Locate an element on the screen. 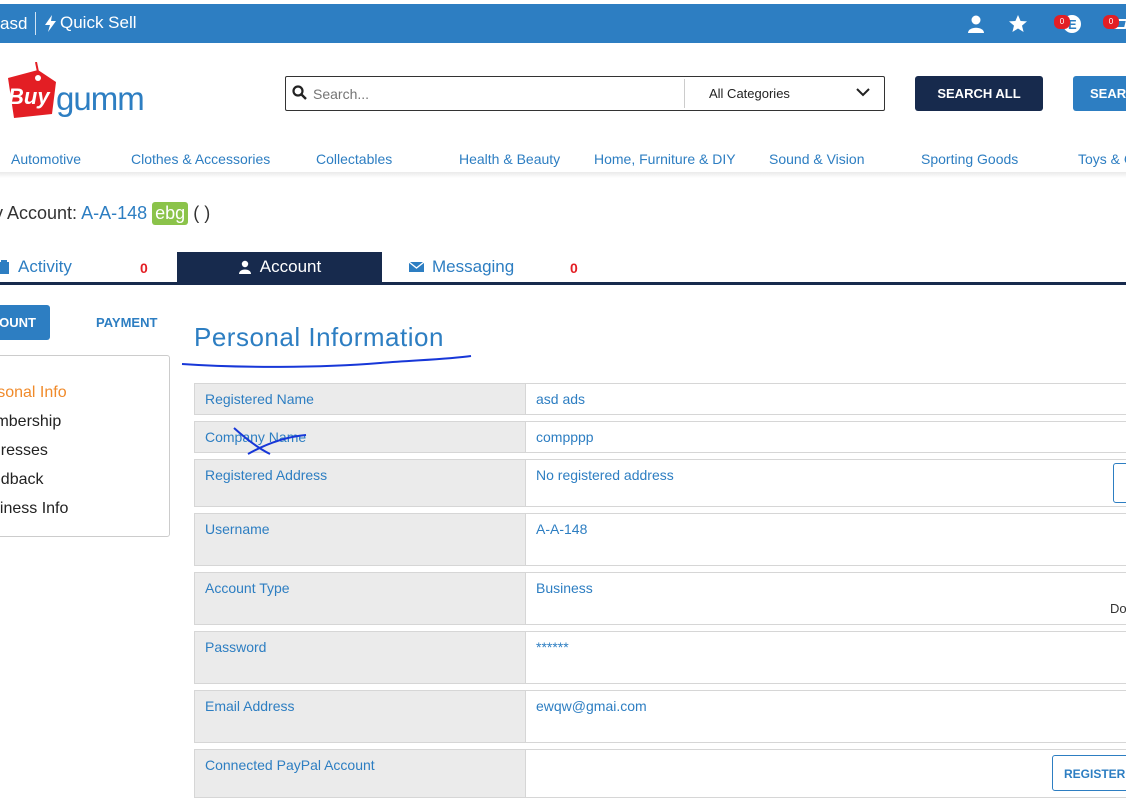  chevron-down-icon is located at coordinates (863, 92).